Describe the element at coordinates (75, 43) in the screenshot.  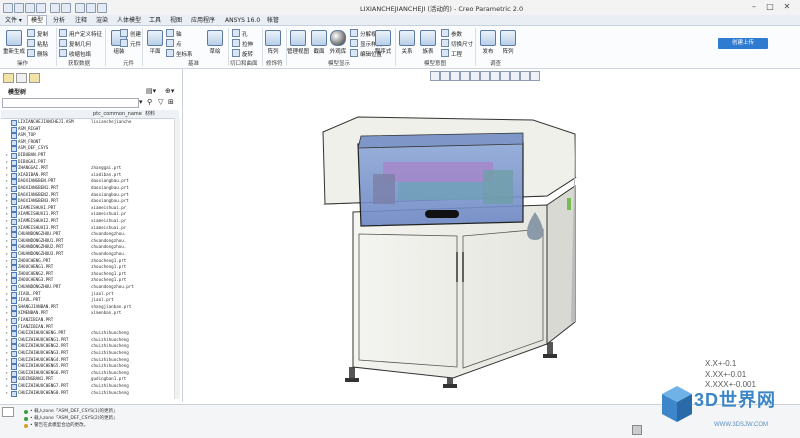
I see `copy-geometry-button: 复制几何` at that location.